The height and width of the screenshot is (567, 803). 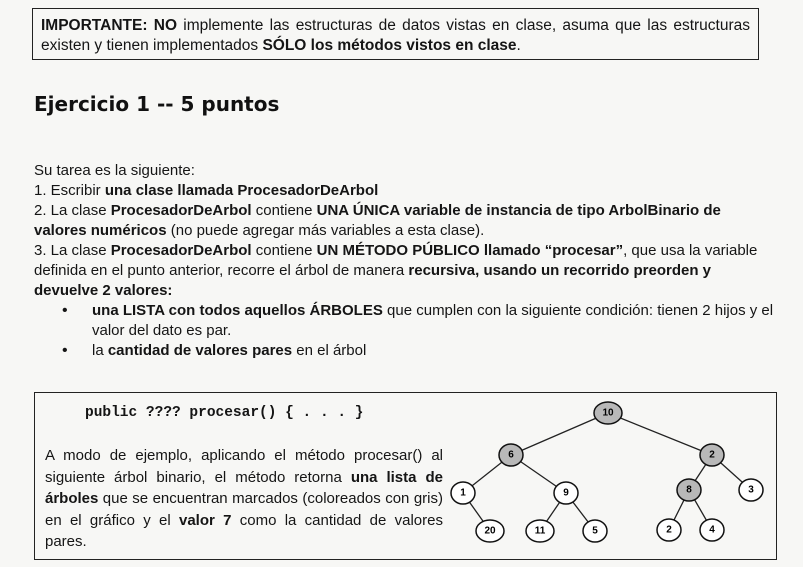 I want to click on tree-node-n8: 8, so click(x=689, y=490).